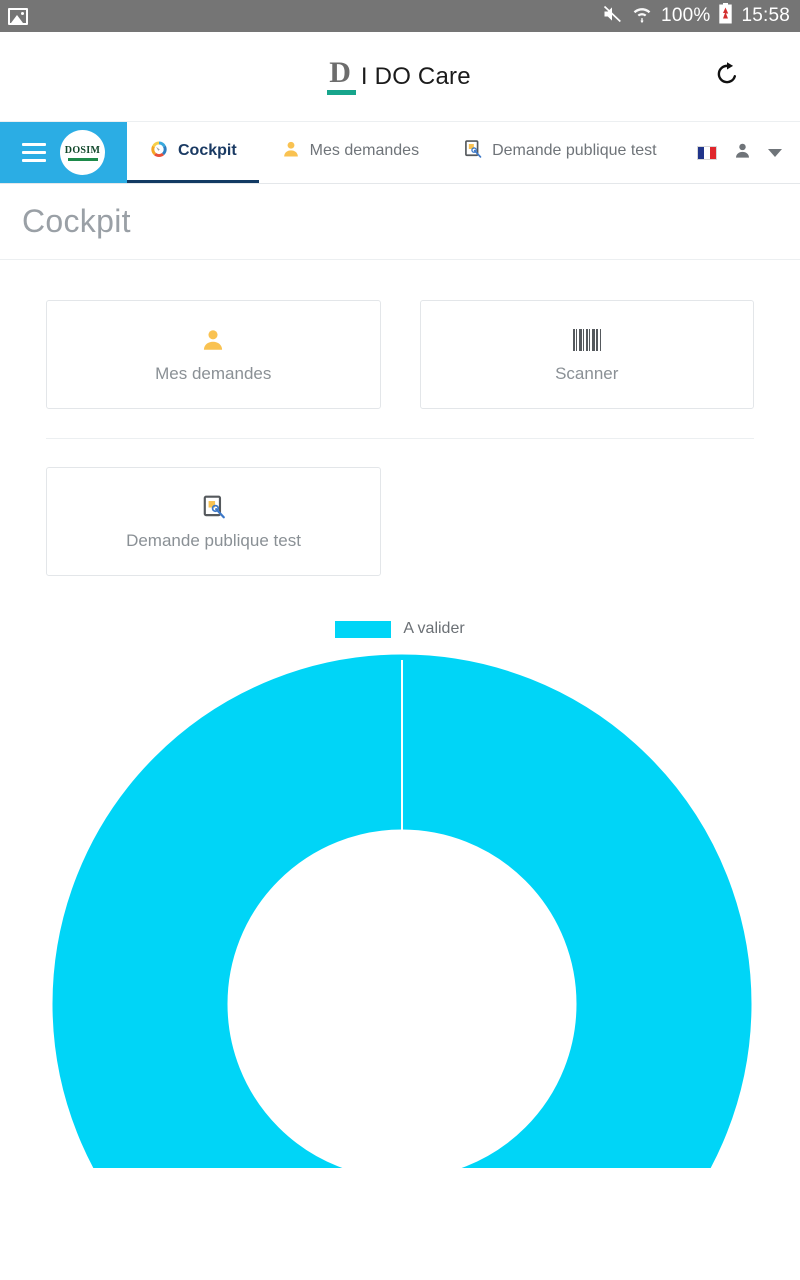  What do you see at coordinates (207, 150) in the screenshot?
I see `nav-tab-label: Cockpit` at bounding box center [207, 150].